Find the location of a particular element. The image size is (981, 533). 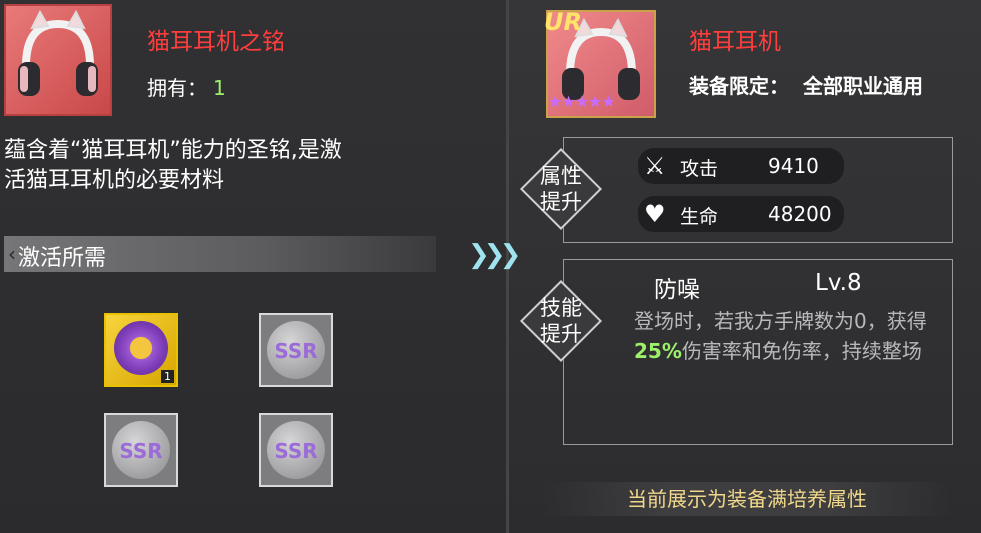

stat-name: 生命 is located at coordinates (699, 217).